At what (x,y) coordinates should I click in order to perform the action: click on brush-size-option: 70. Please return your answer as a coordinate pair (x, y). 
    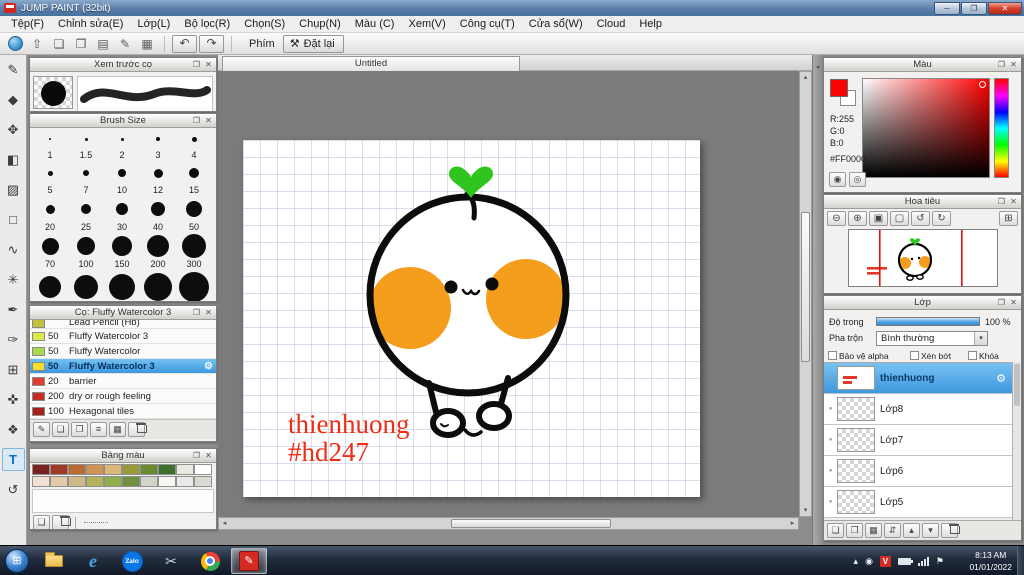
    Looking at the image, I should click on (50, 251).